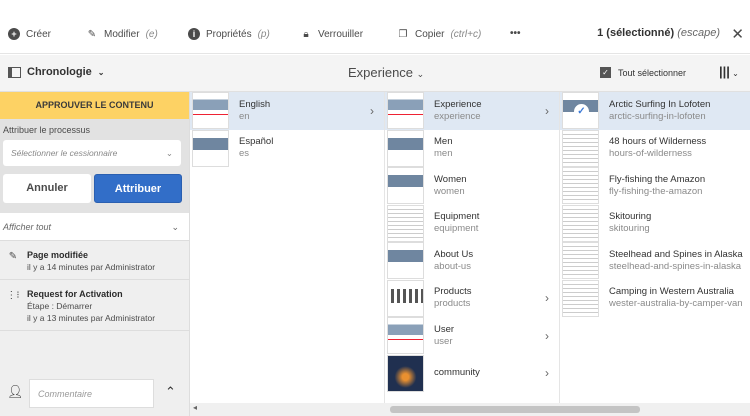 Image resolution: width=750 pixels, height=416 pixels. Describe the element at coordinates (453, 292) in the screenshot. I see `item-title: Products` at that location.